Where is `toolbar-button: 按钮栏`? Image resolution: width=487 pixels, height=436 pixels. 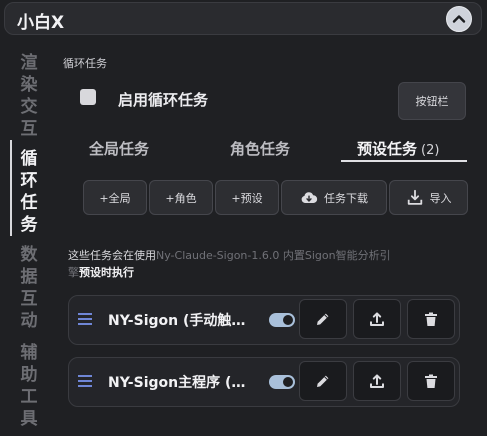 toolbar-button: 按钮栏 is located at coordinates (432, 101).